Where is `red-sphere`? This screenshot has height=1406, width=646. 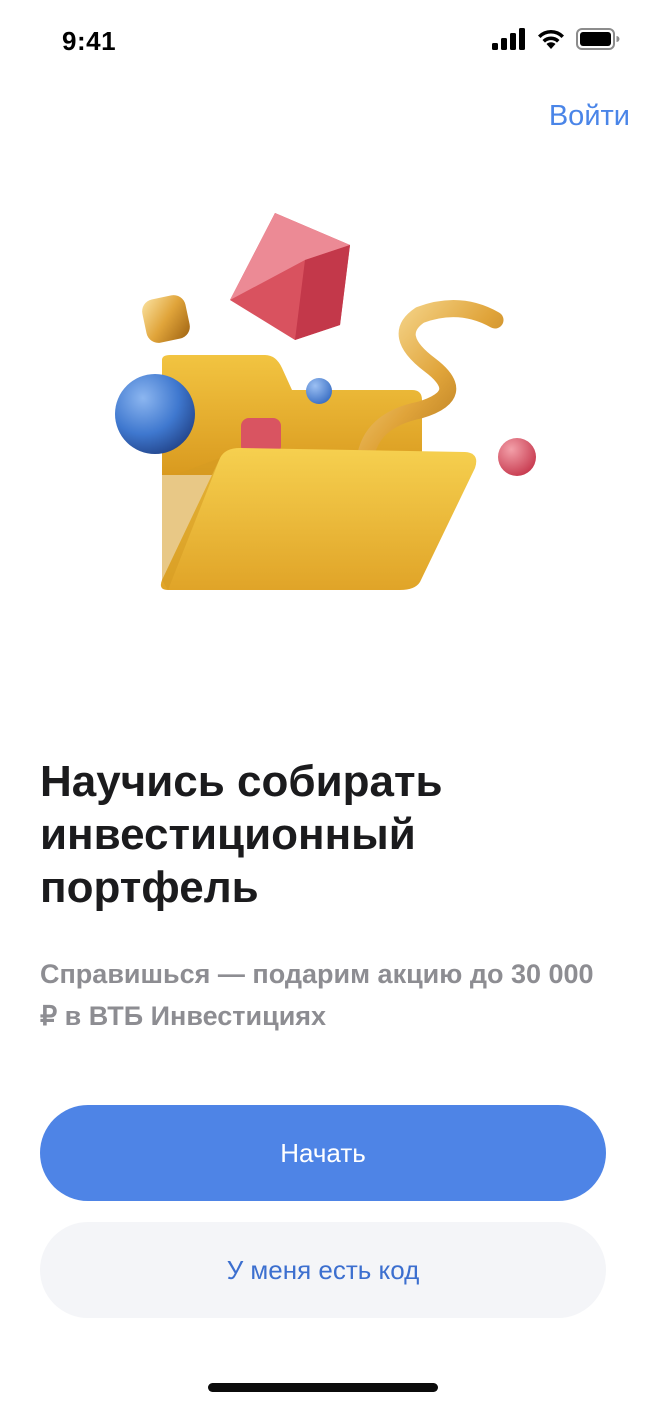 red-sphere is located at coordinates (517, 457).